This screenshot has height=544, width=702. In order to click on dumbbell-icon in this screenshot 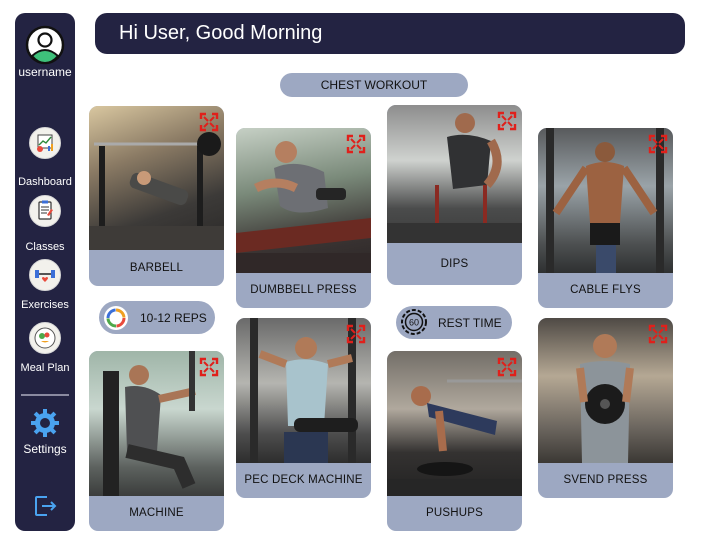, I will do `click(45, 275)`.